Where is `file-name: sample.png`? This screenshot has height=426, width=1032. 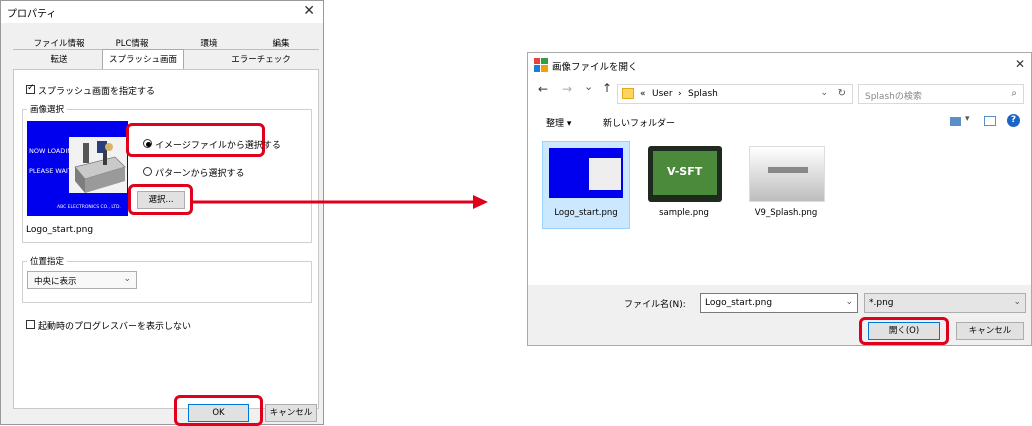 file-name: sample.png is located at coordinates (684, 213).